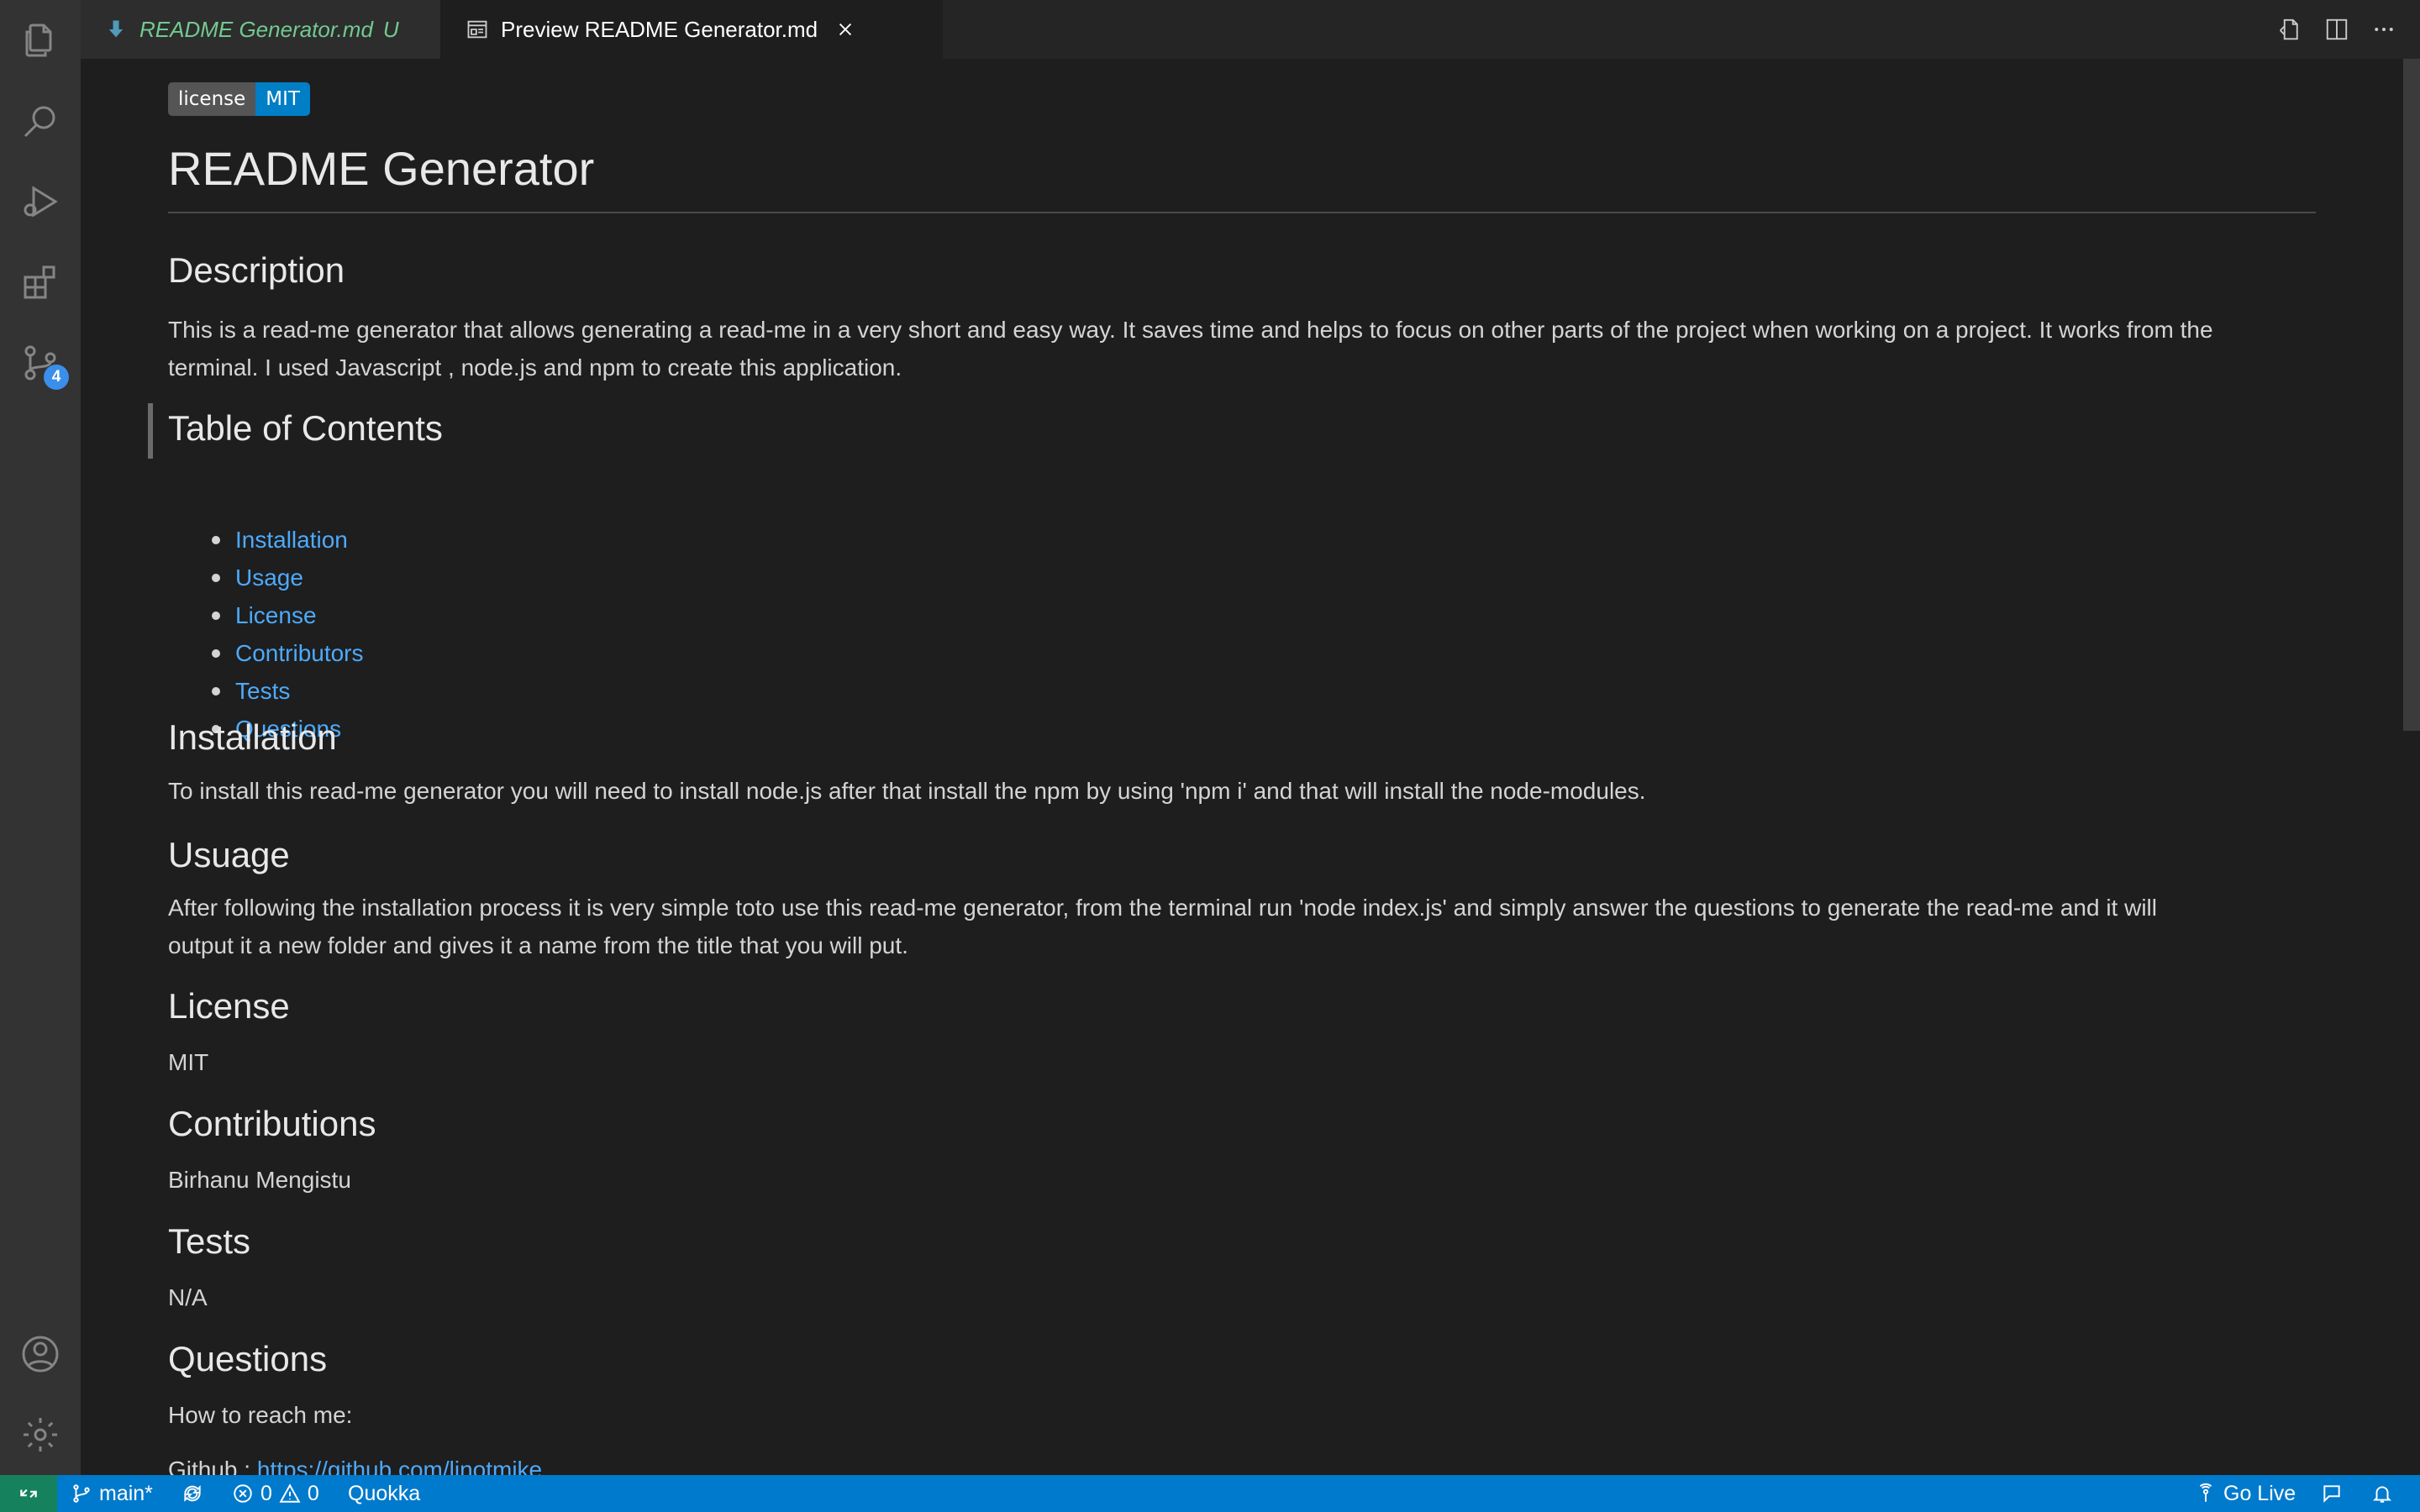 This screenshot has width=2420, height=1512. I want to click on toc-link-tests: Tests, so click(262, 691).